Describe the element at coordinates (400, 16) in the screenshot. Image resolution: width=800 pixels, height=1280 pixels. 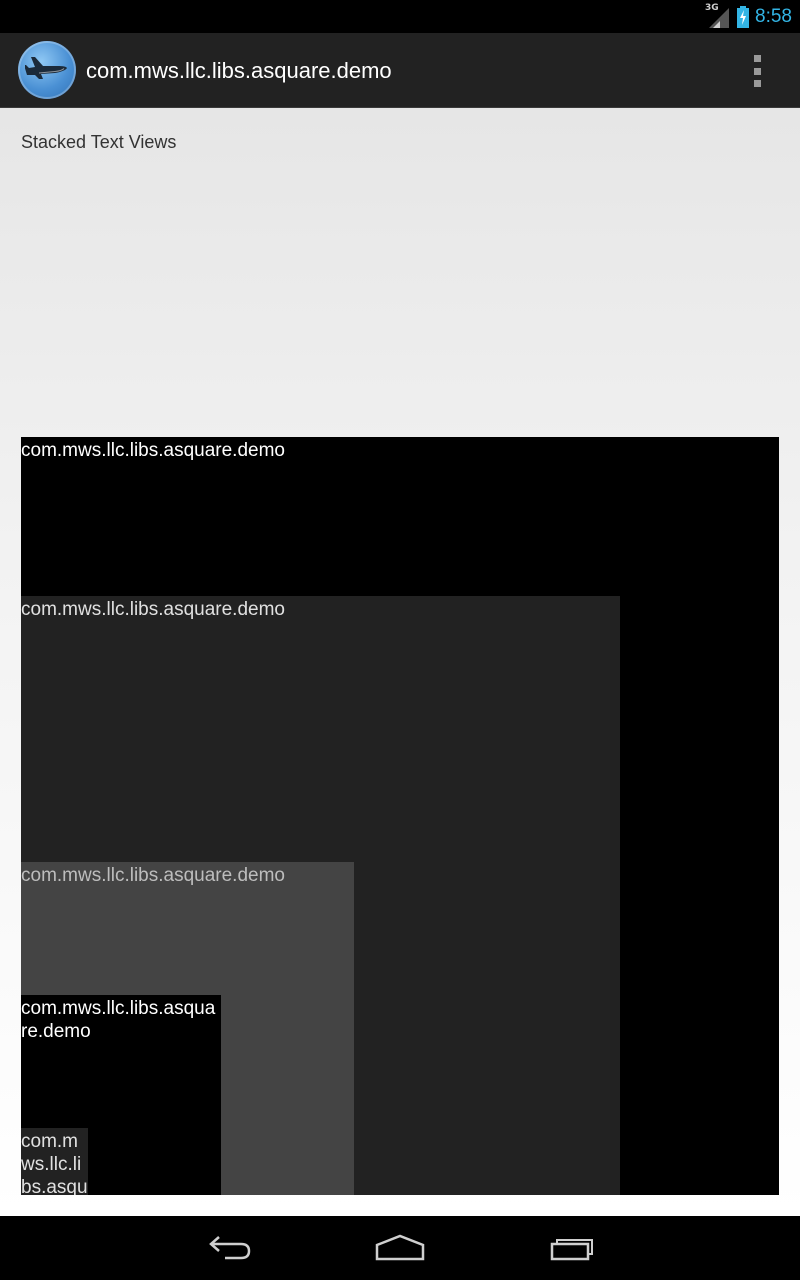
I see `status-bar: 3G 8:58` at that location.